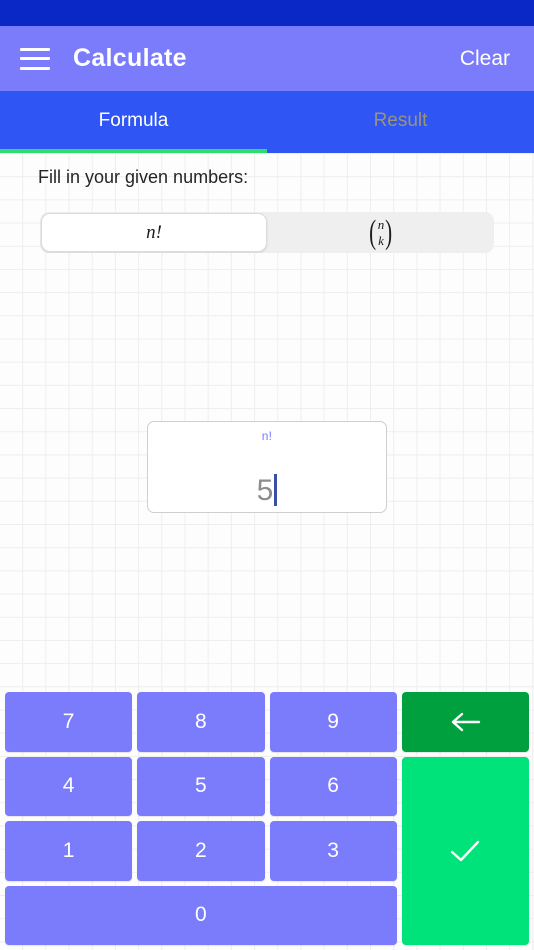  I want to click on confirm-button, so click(465, 850).